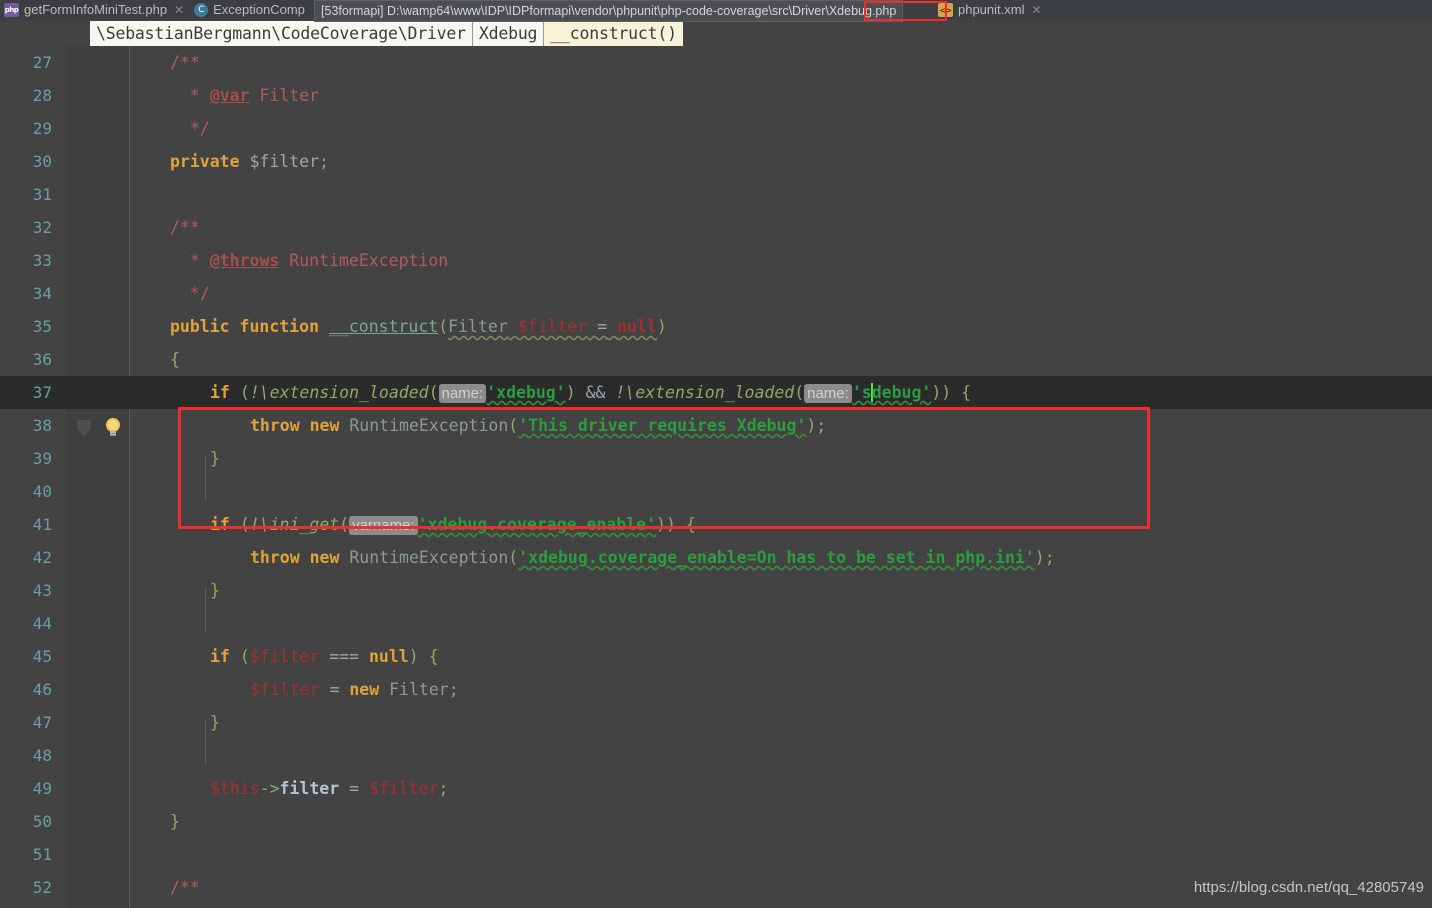 The height and width of the screenshot is (908, 1432). I want to click on code-line-text: * @throws RuntimeException, so click(314, 260).